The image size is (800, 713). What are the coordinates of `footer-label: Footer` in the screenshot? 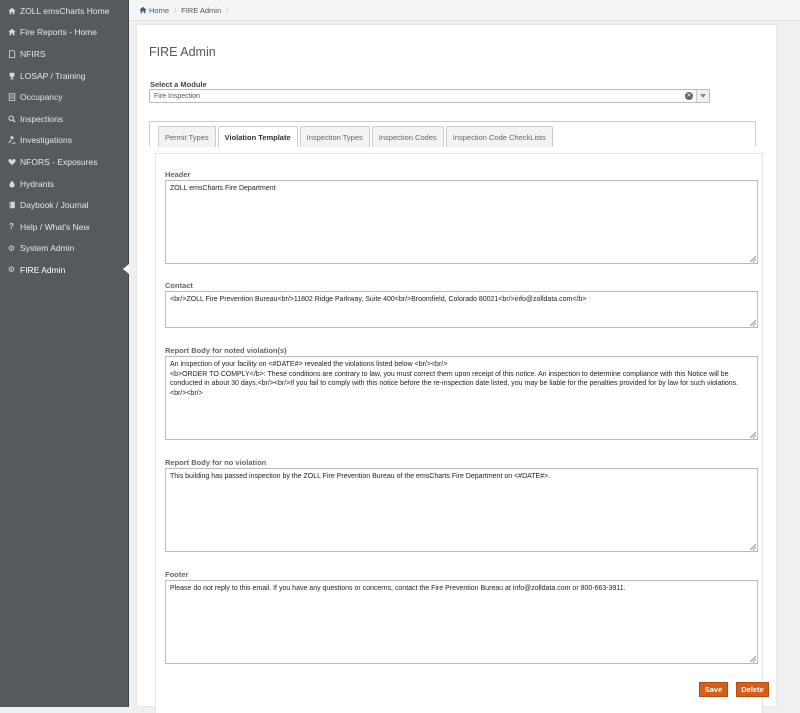 It's located at (176, 574).